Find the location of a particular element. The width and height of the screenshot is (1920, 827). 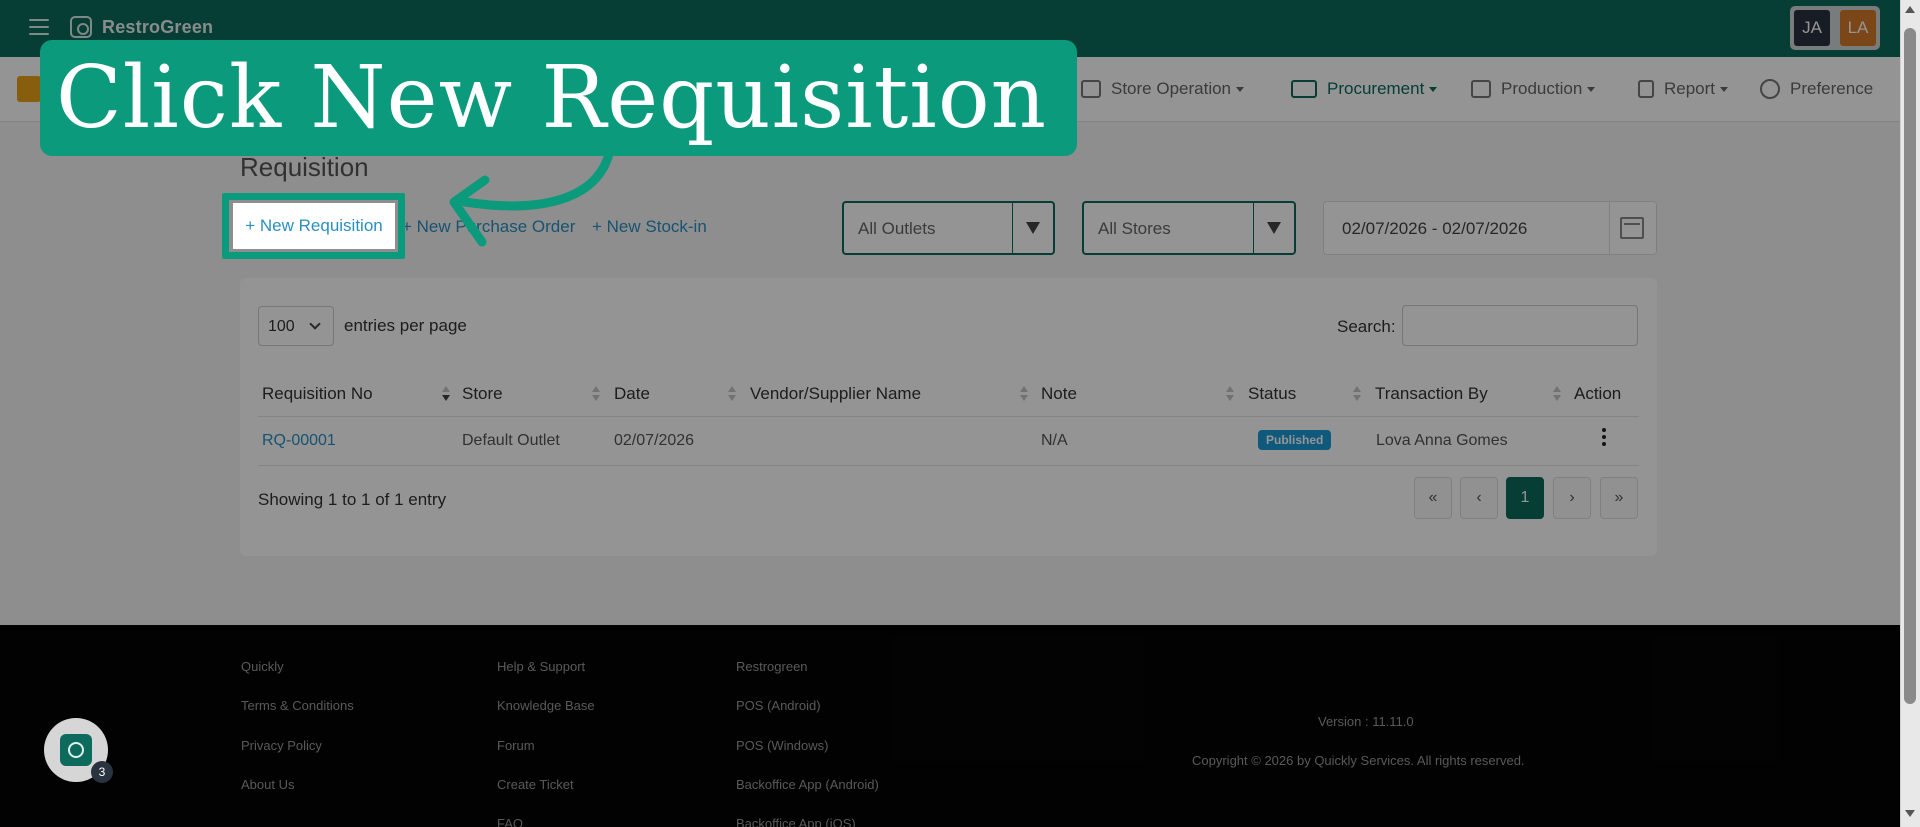

notification-badge: 3 is located at coordinates (102, 772).